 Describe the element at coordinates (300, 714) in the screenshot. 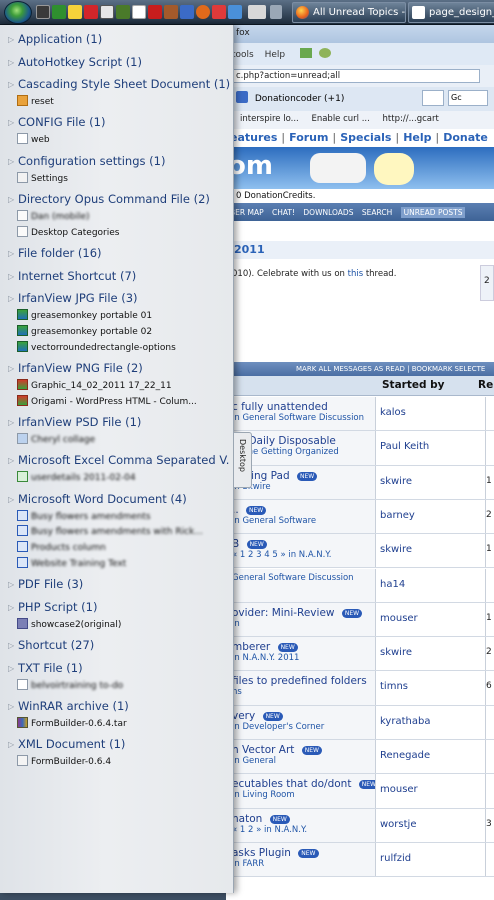

I see `topic-title: very NEW` at that location.